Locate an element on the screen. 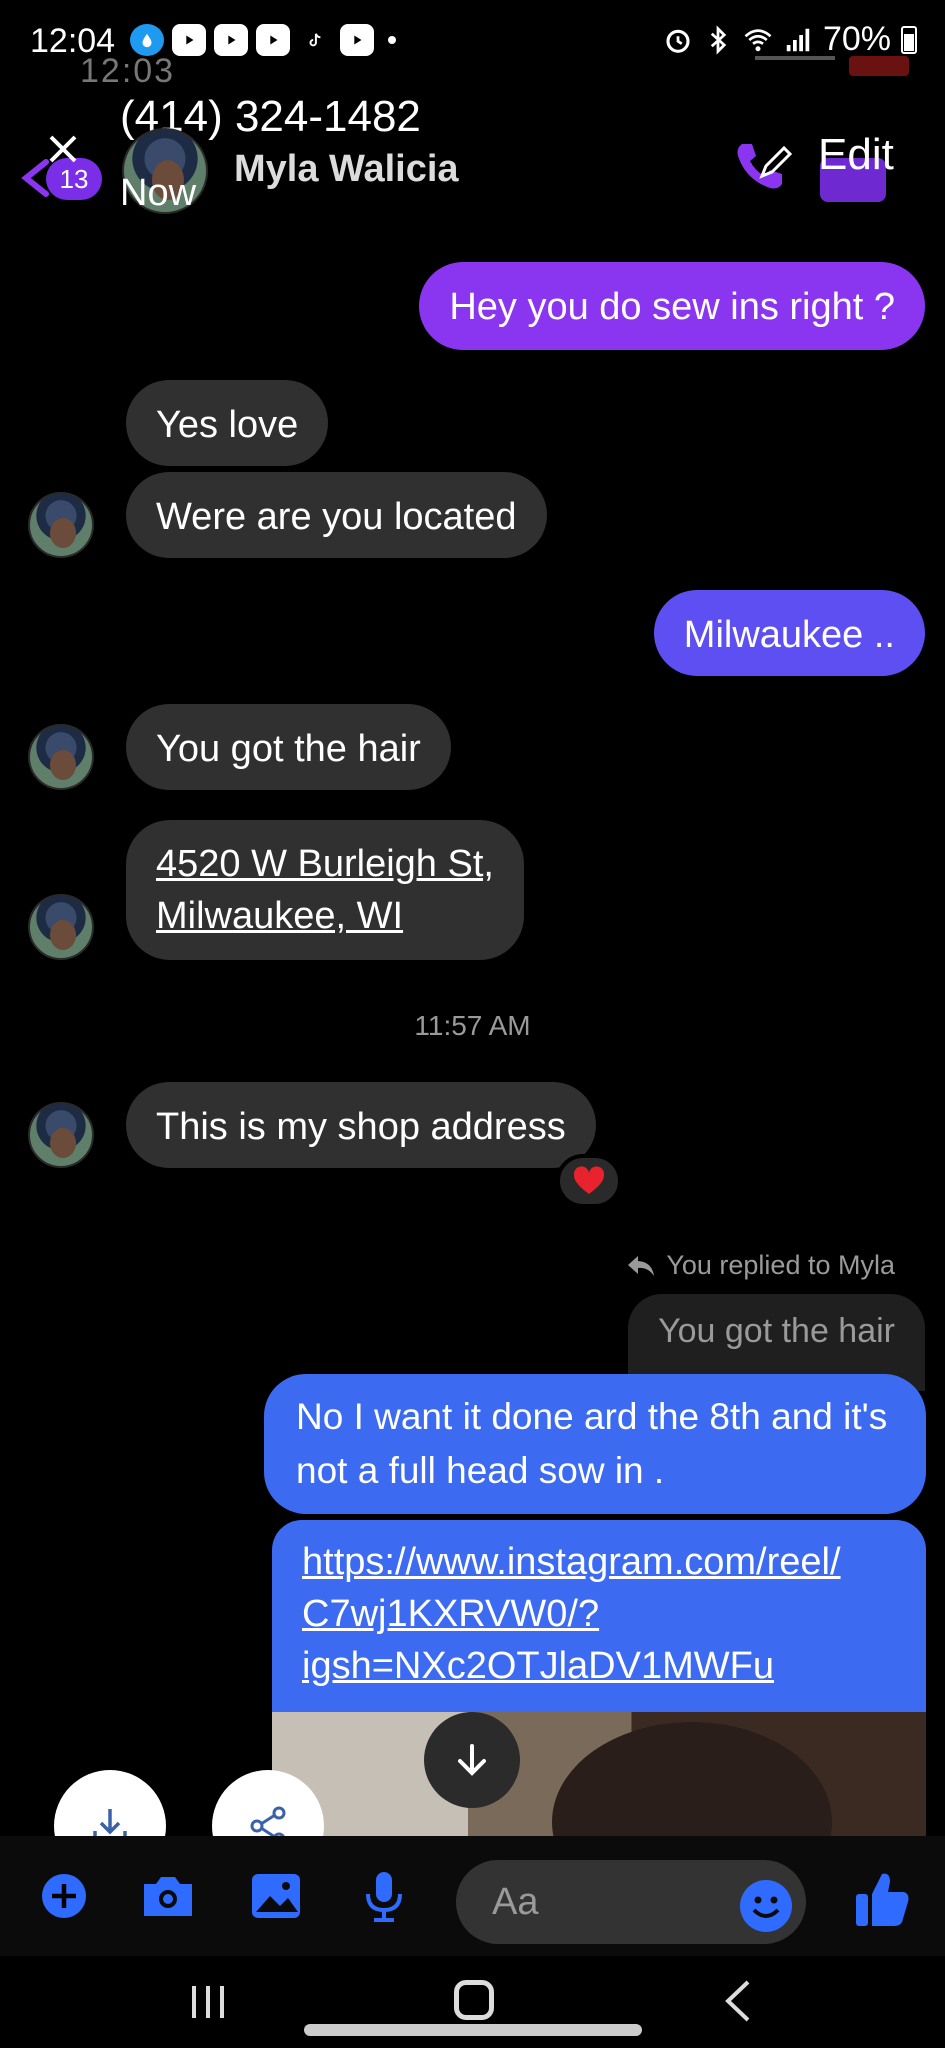 Image resolution: width=945 pixels, height=2048 pixels. ghost-badge is located at coordinates (879, 66).